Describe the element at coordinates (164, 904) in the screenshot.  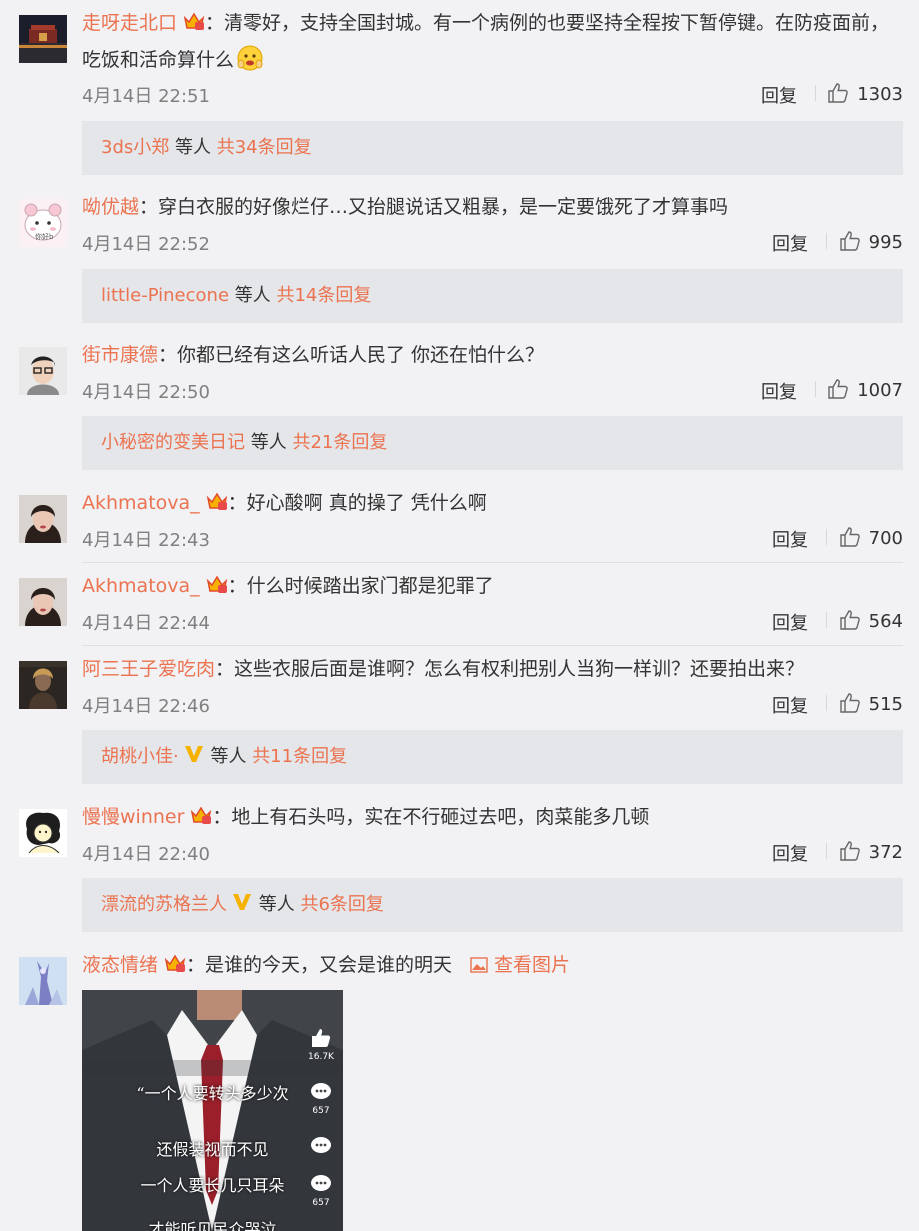
I see `reply-username-link: 漂流的苏格兰人` at that location.